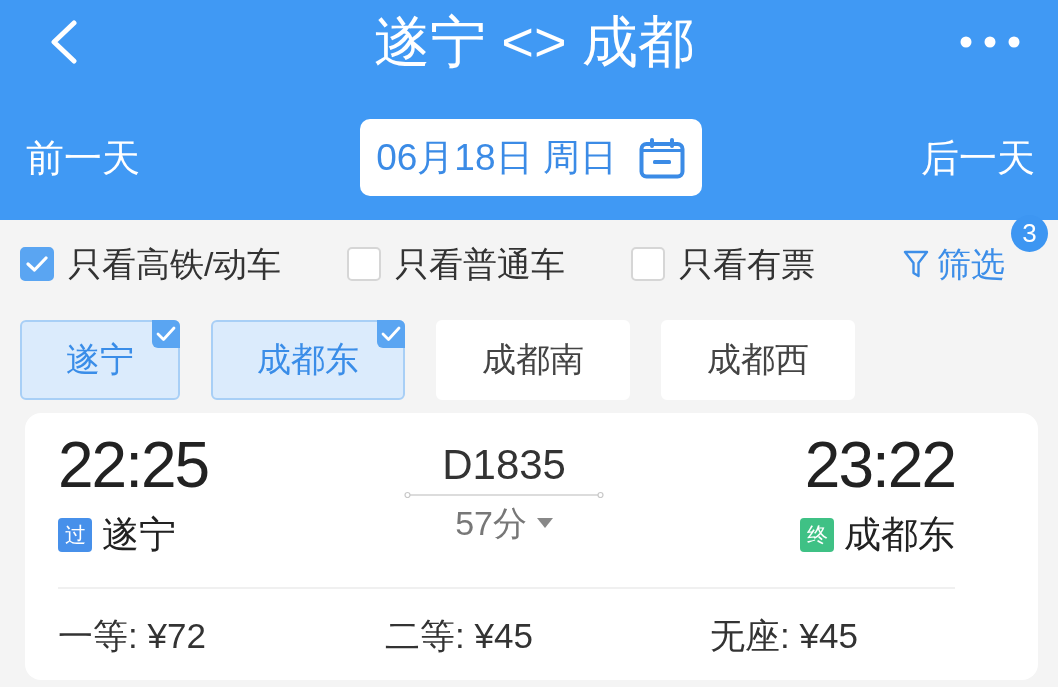 The height and width of the screenshot is (687, 1058). I want to click on checkmark-icon, so click(37, 264).